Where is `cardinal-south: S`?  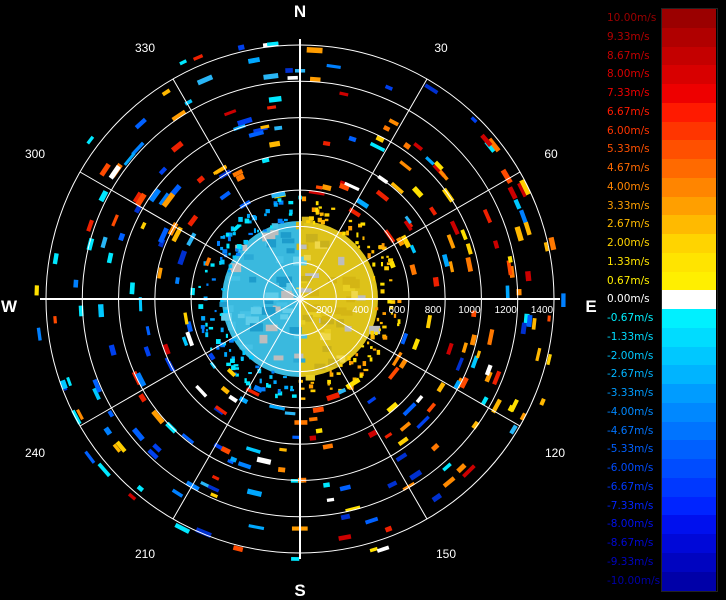
cardinal-south: S is located at coordinates (299, 590).